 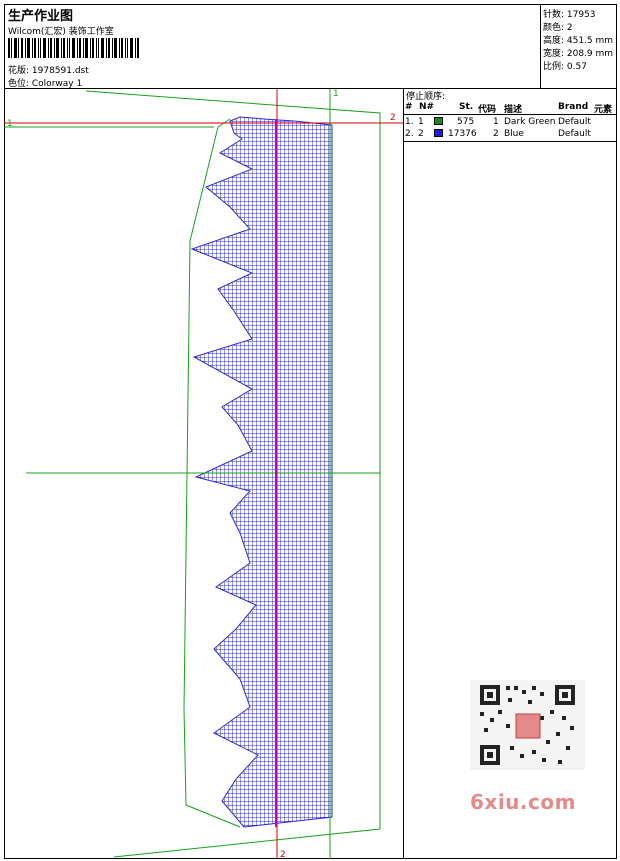 What do you see at coordinates (48, 71) in the screenshot?
I see `design-file-label: 花版: 1978591.dst` at bounding box center [48, 71].